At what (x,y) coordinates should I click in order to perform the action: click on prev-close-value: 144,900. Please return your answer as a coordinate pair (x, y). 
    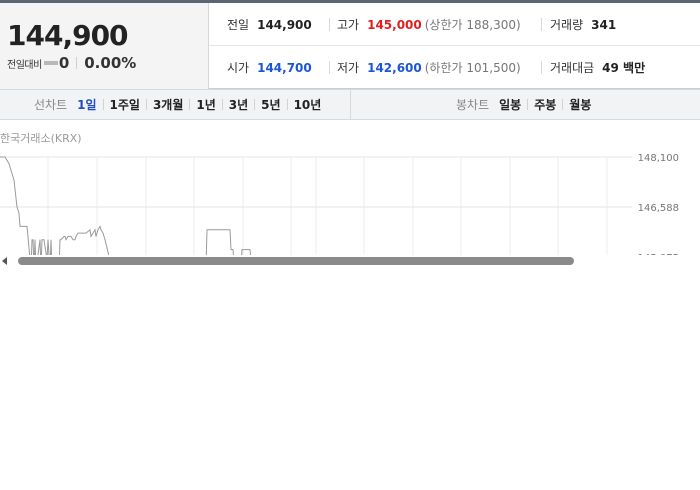
    Looking at the image, I should click on (284, 24).